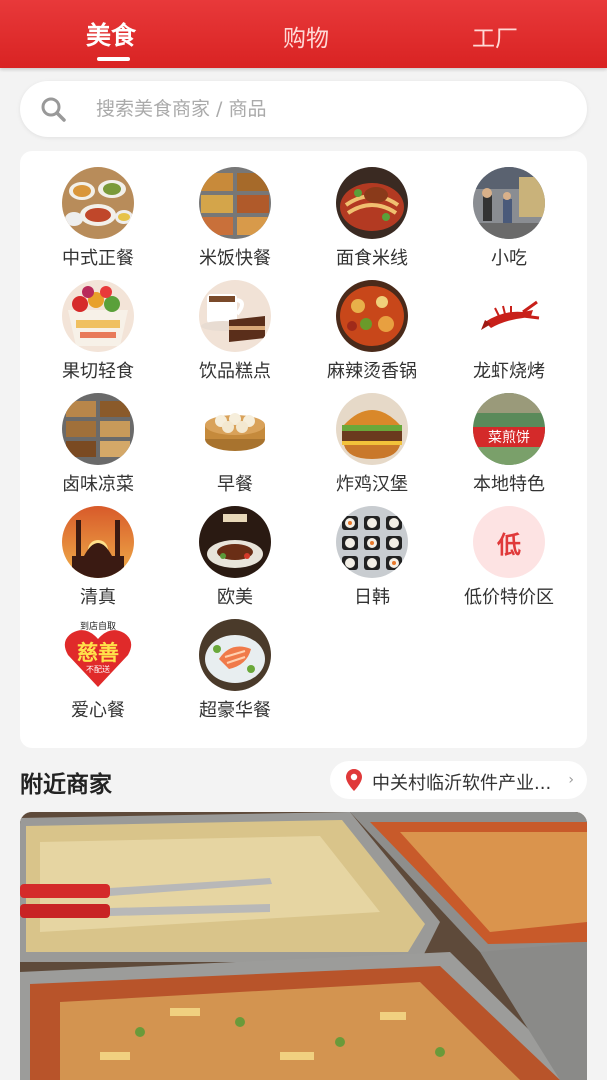 Image resolution: width=607 pixels, height=1080 pixels. I want to click on category-label: 饮品糕点, so click(235, 371).